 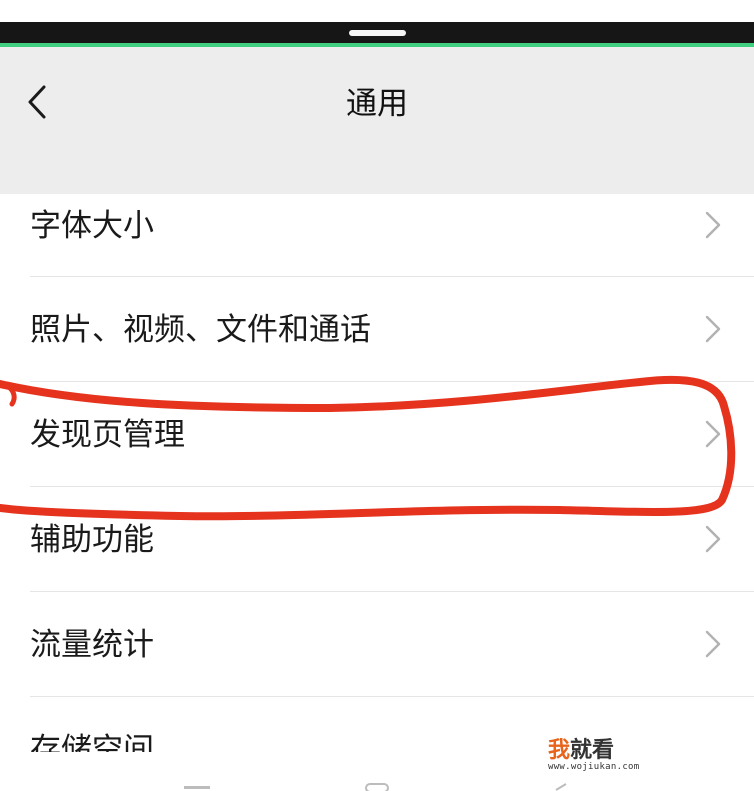 I want to click on settings-item-discover-management: 发现页管理, so click(x=377, y=434).